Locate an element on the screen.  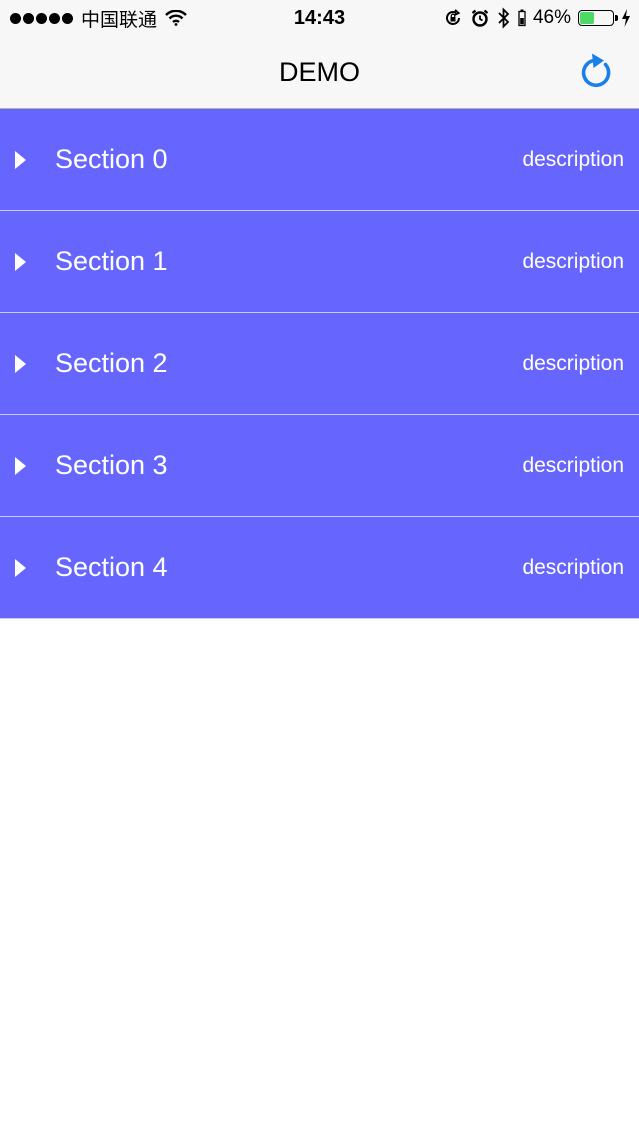
section-title: Section 3 is located at coordinates (111, 465).